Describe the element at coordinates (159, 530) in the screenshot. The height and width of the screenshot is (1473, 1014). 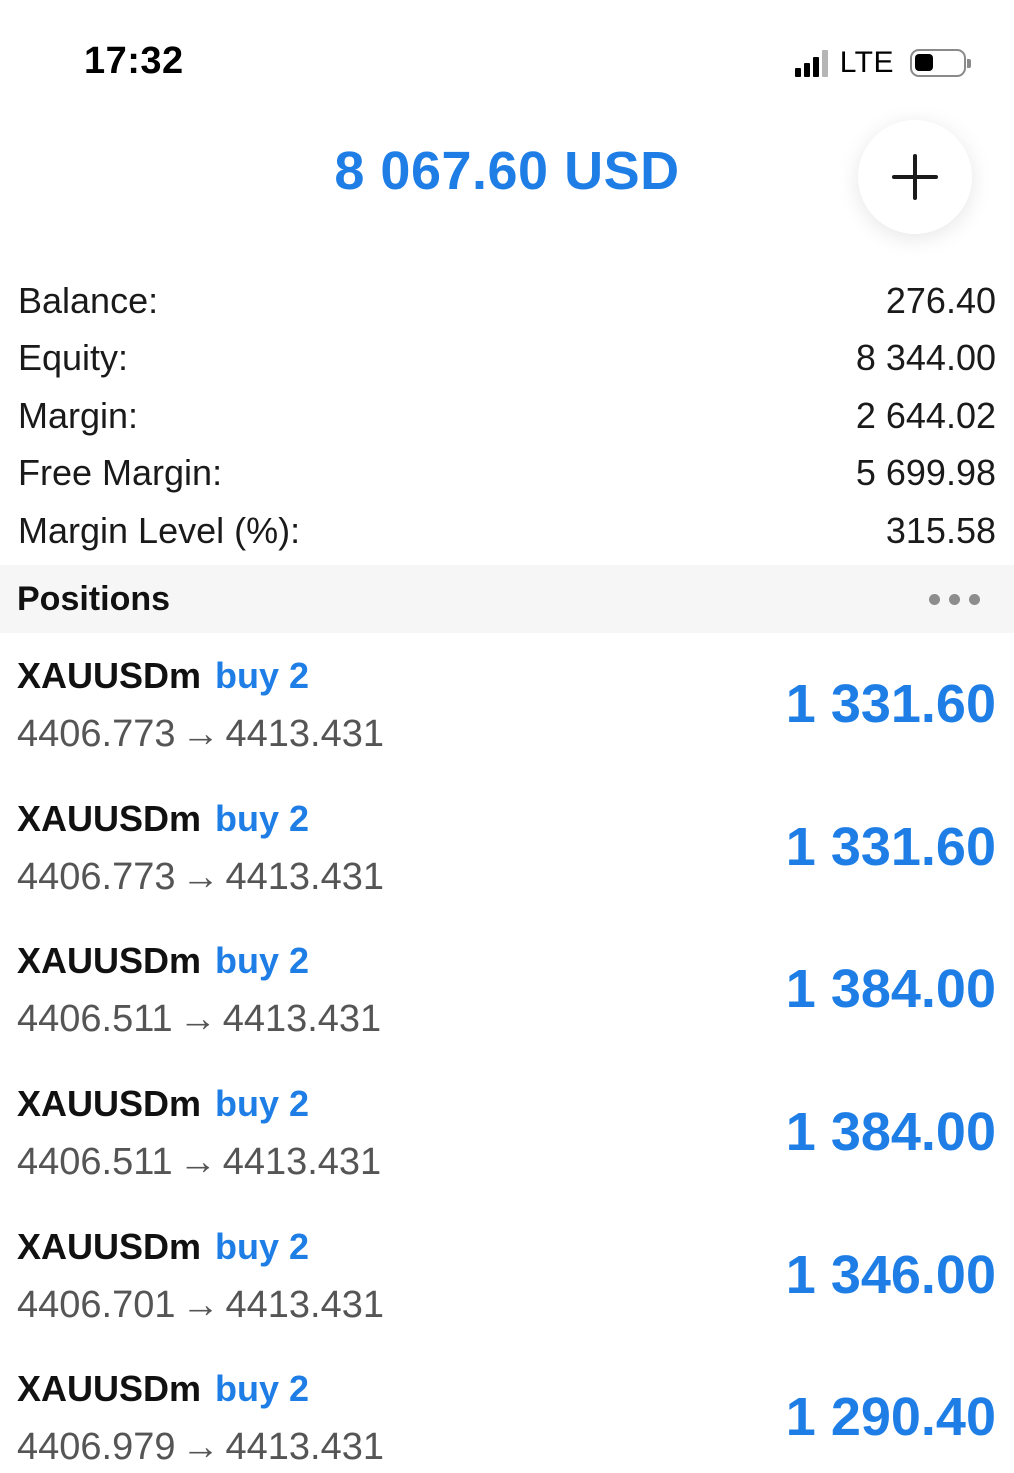
I see `summary-label: Margin Level (%):` at that location.